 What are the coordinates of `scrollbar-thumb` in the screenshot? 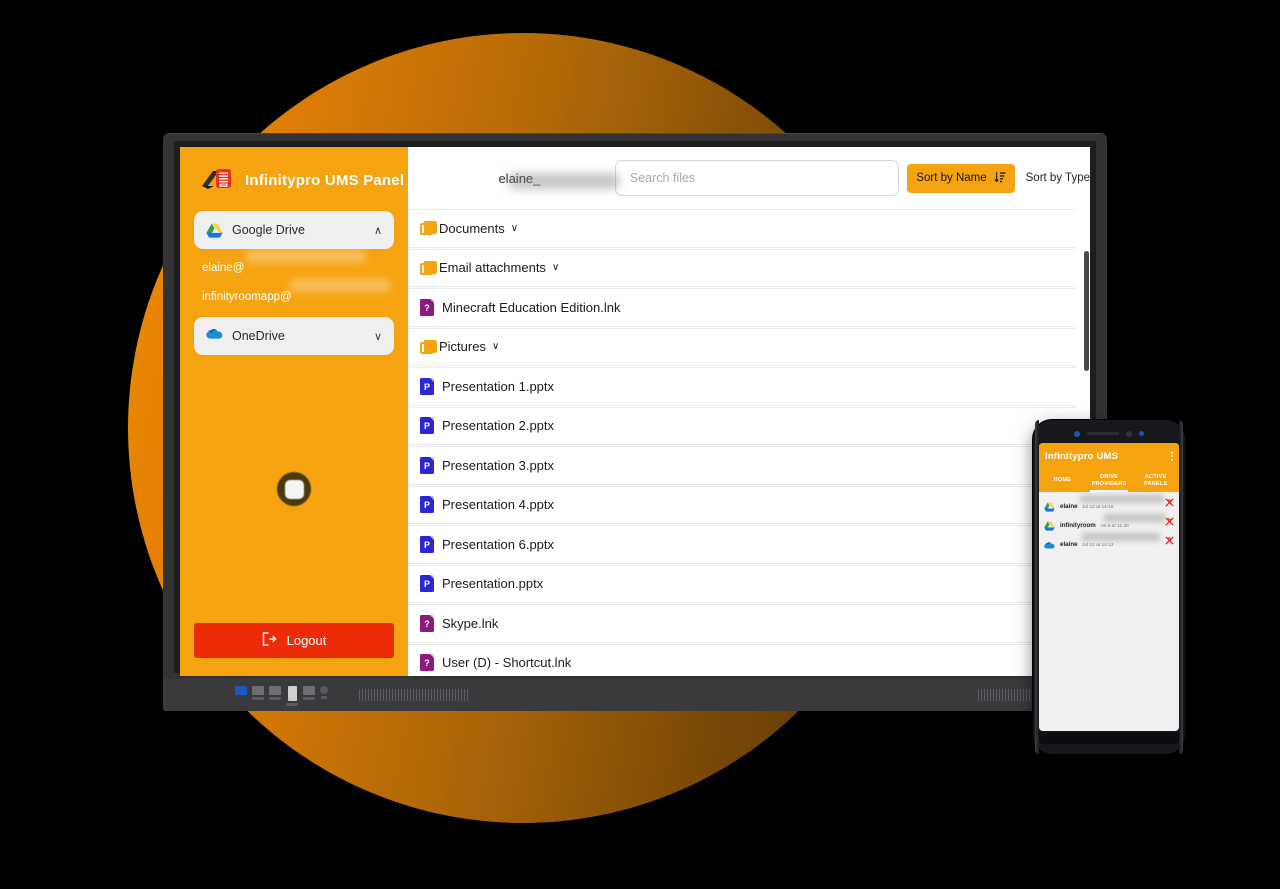 It's located at (1086, 311).